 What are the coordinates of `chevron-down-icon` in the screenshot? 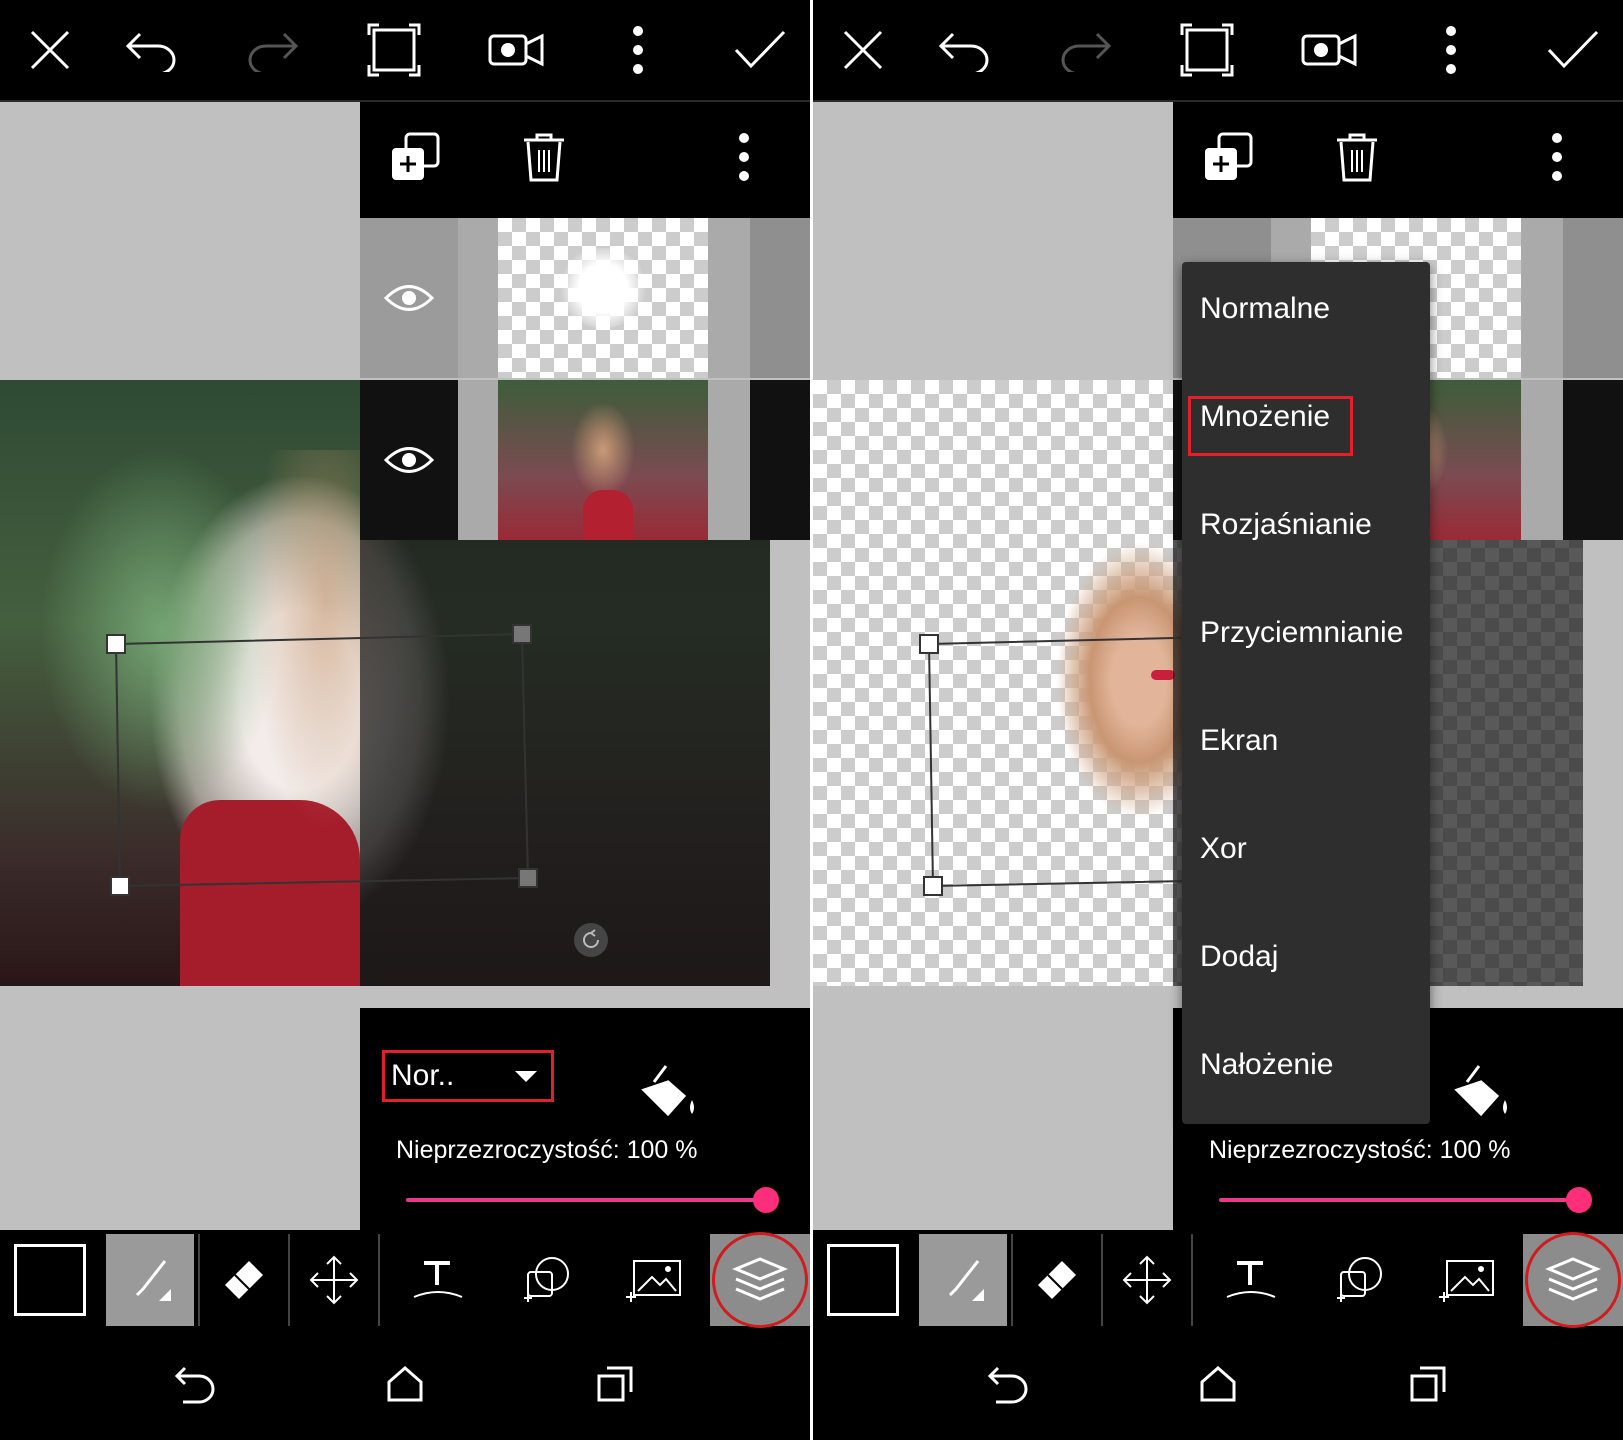 It's located at (526, 1076).